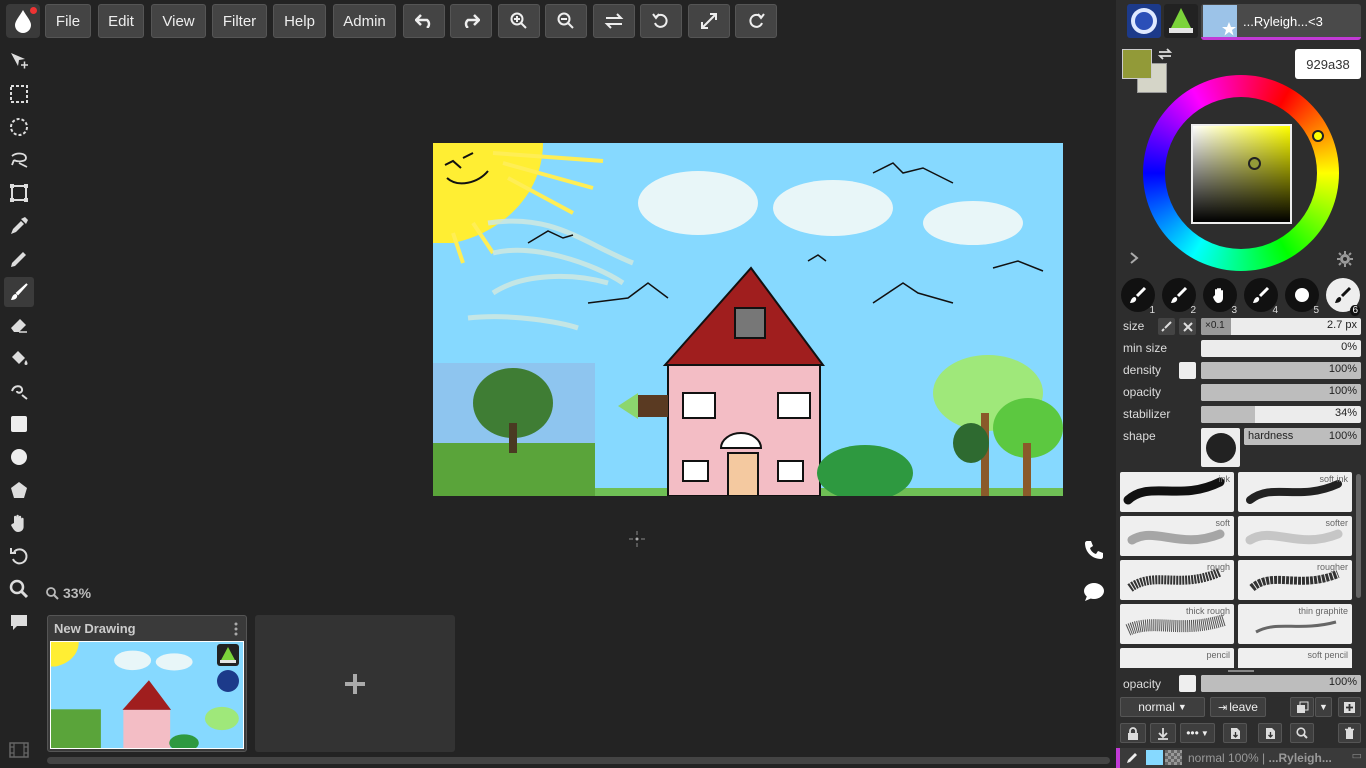  What do you see at coordinates (19, 325) in the screenshot?
I see `eraser-tool` at bounding box center [19, 325].